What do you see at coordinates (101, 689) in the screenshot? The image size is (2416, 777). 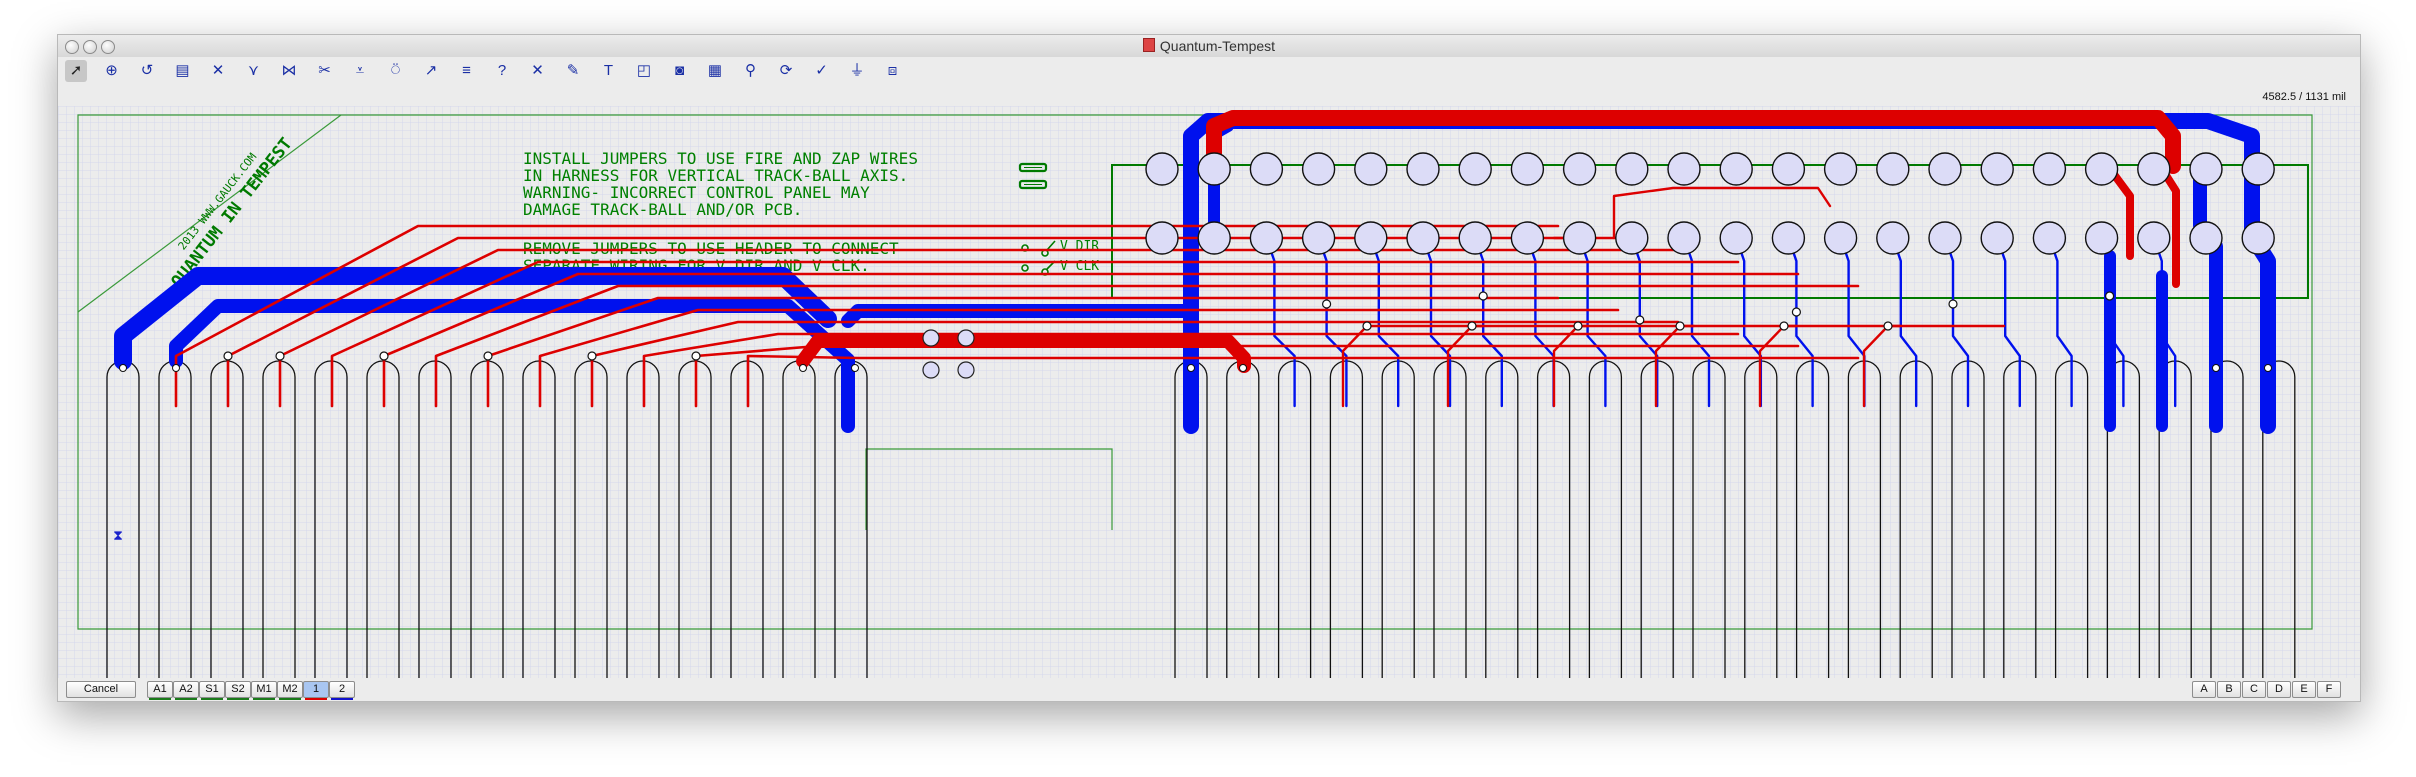 I see `cancel-button: Cancel` at bounding box center [101, 689].